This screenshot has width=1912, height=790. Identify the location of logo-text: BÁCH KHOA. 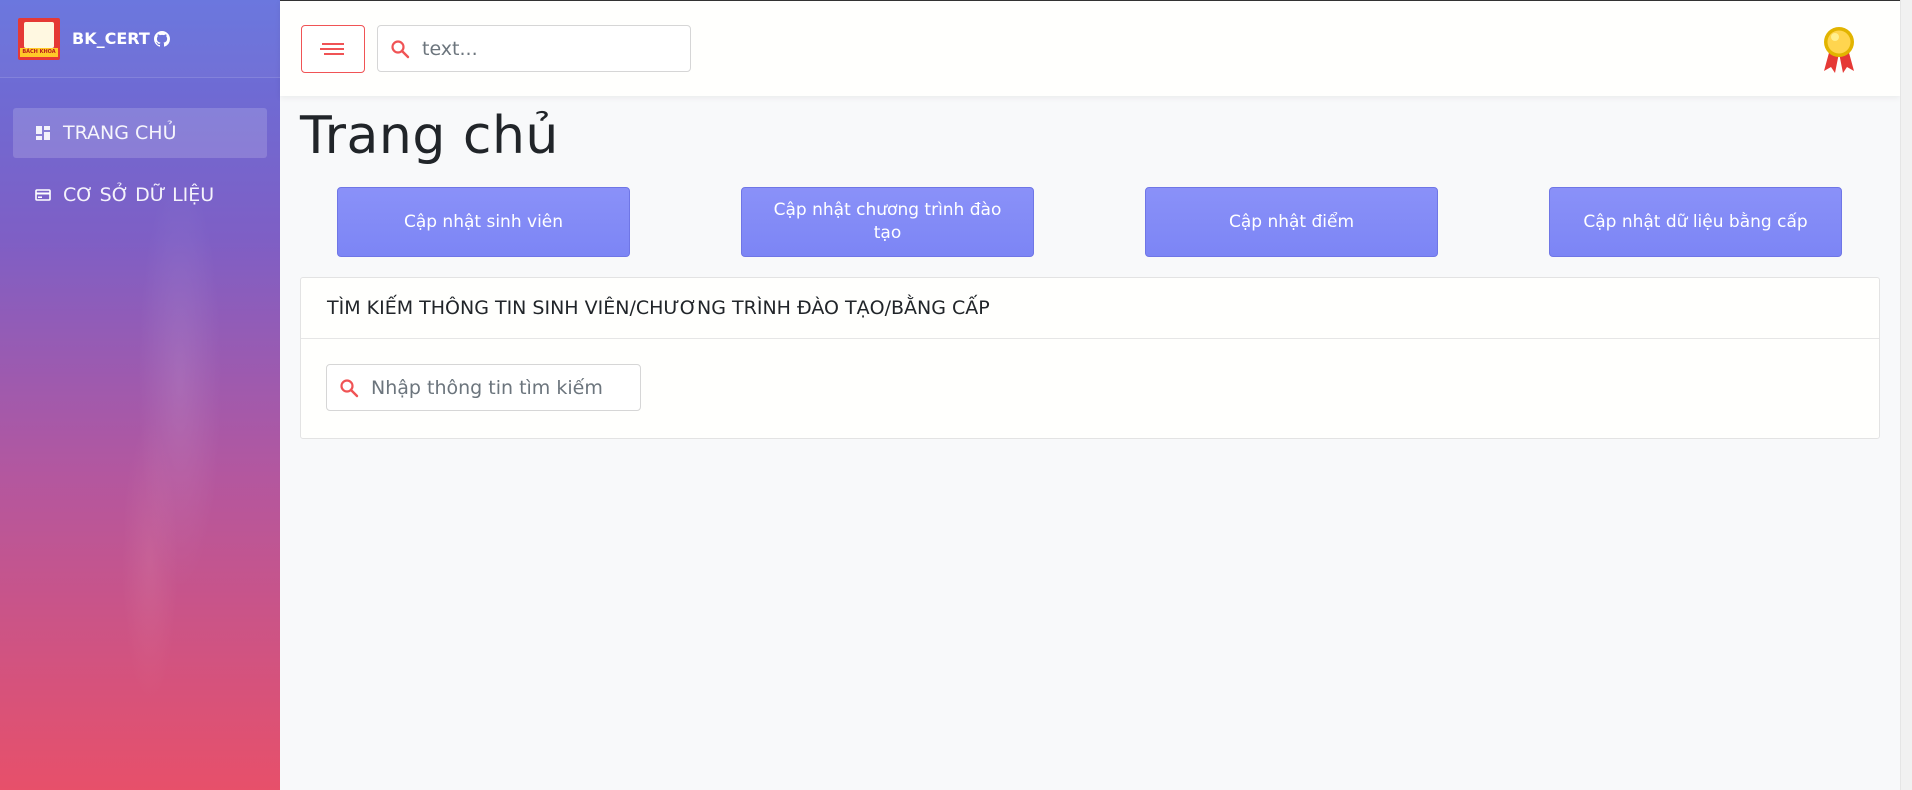
(39, 52).